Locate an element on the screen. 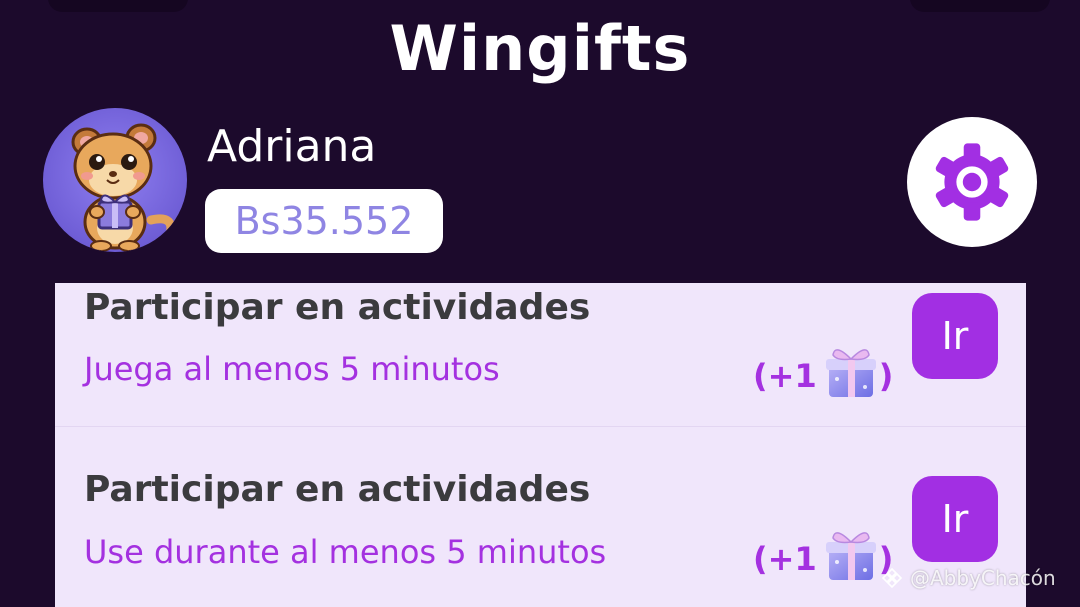 The height and width of the screenshot is (607, 1080). avatar is located at coordinates (115, 180).